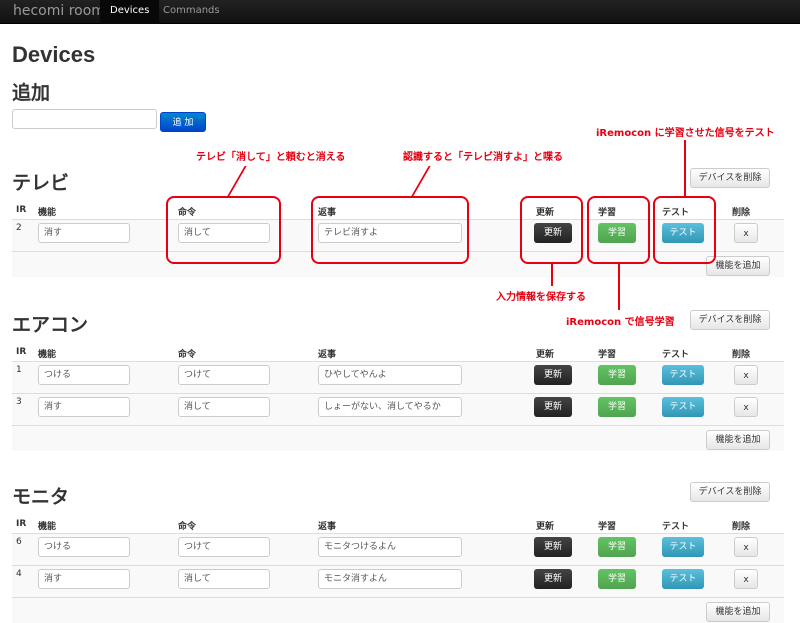 This screenshot has height=623, width=800. Describe the element at coordinates (684, 230) in the screenshot. I see `highlight-test` at that location.